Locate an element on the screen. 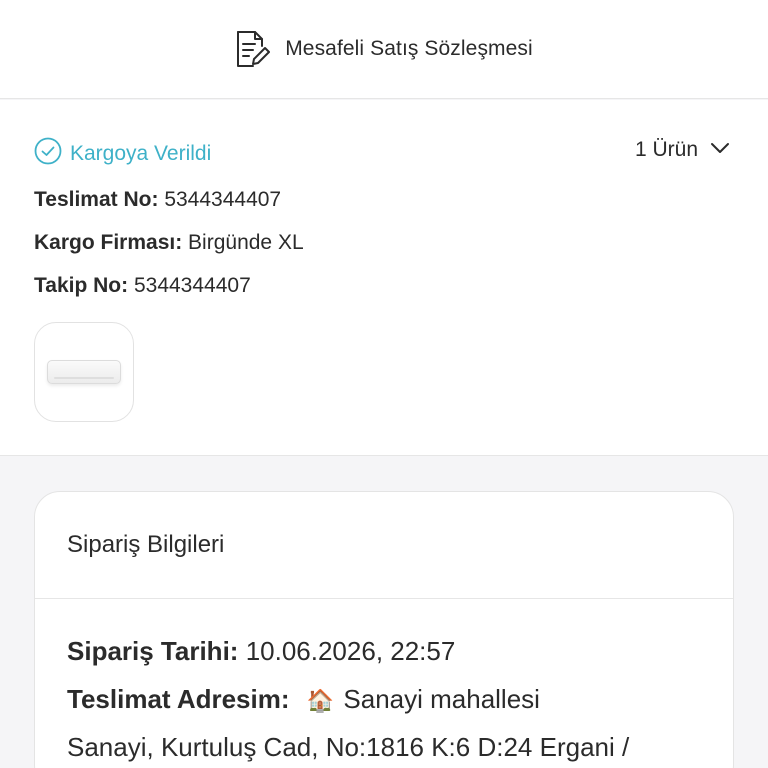 This screenshot has height=768, width=768. check-circle-icon is located at coordinates (48, 153).